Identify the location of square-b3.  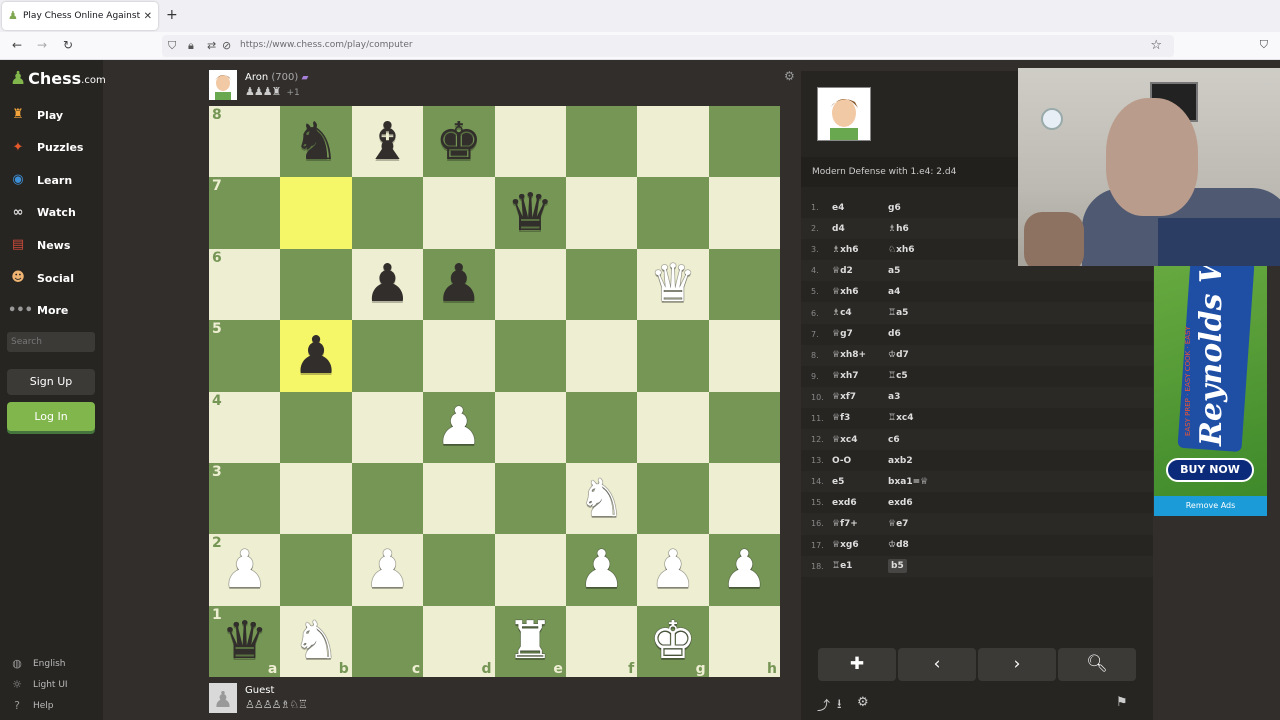
(316, 498).